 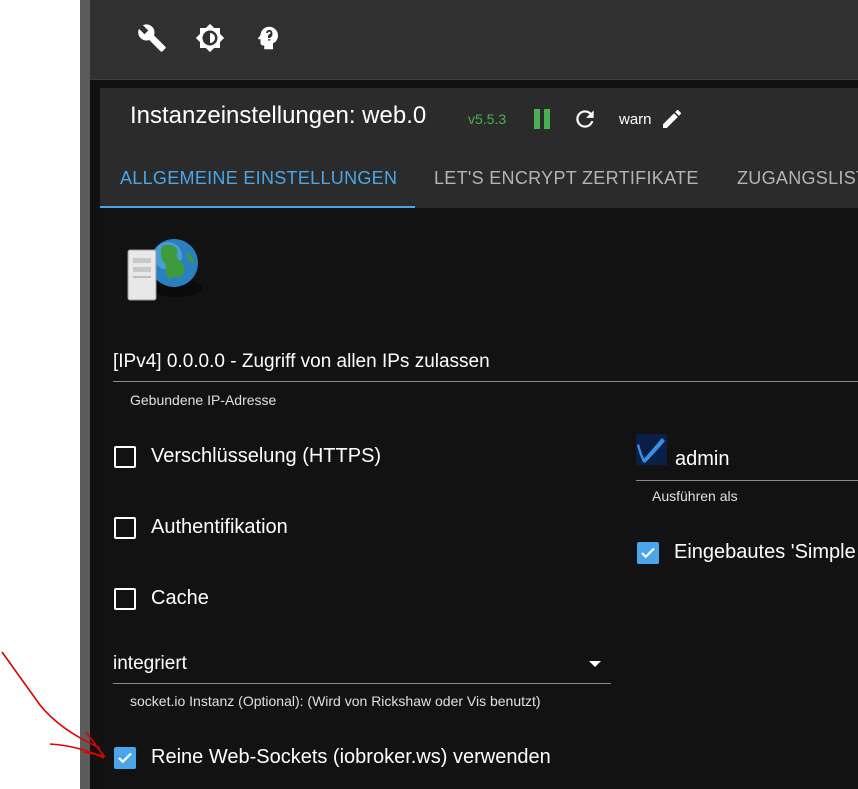 What do you see at coordinates (702, 459) in the screenshot?
I see `run-as-user-select: admin` at bounding box center [702, 459].